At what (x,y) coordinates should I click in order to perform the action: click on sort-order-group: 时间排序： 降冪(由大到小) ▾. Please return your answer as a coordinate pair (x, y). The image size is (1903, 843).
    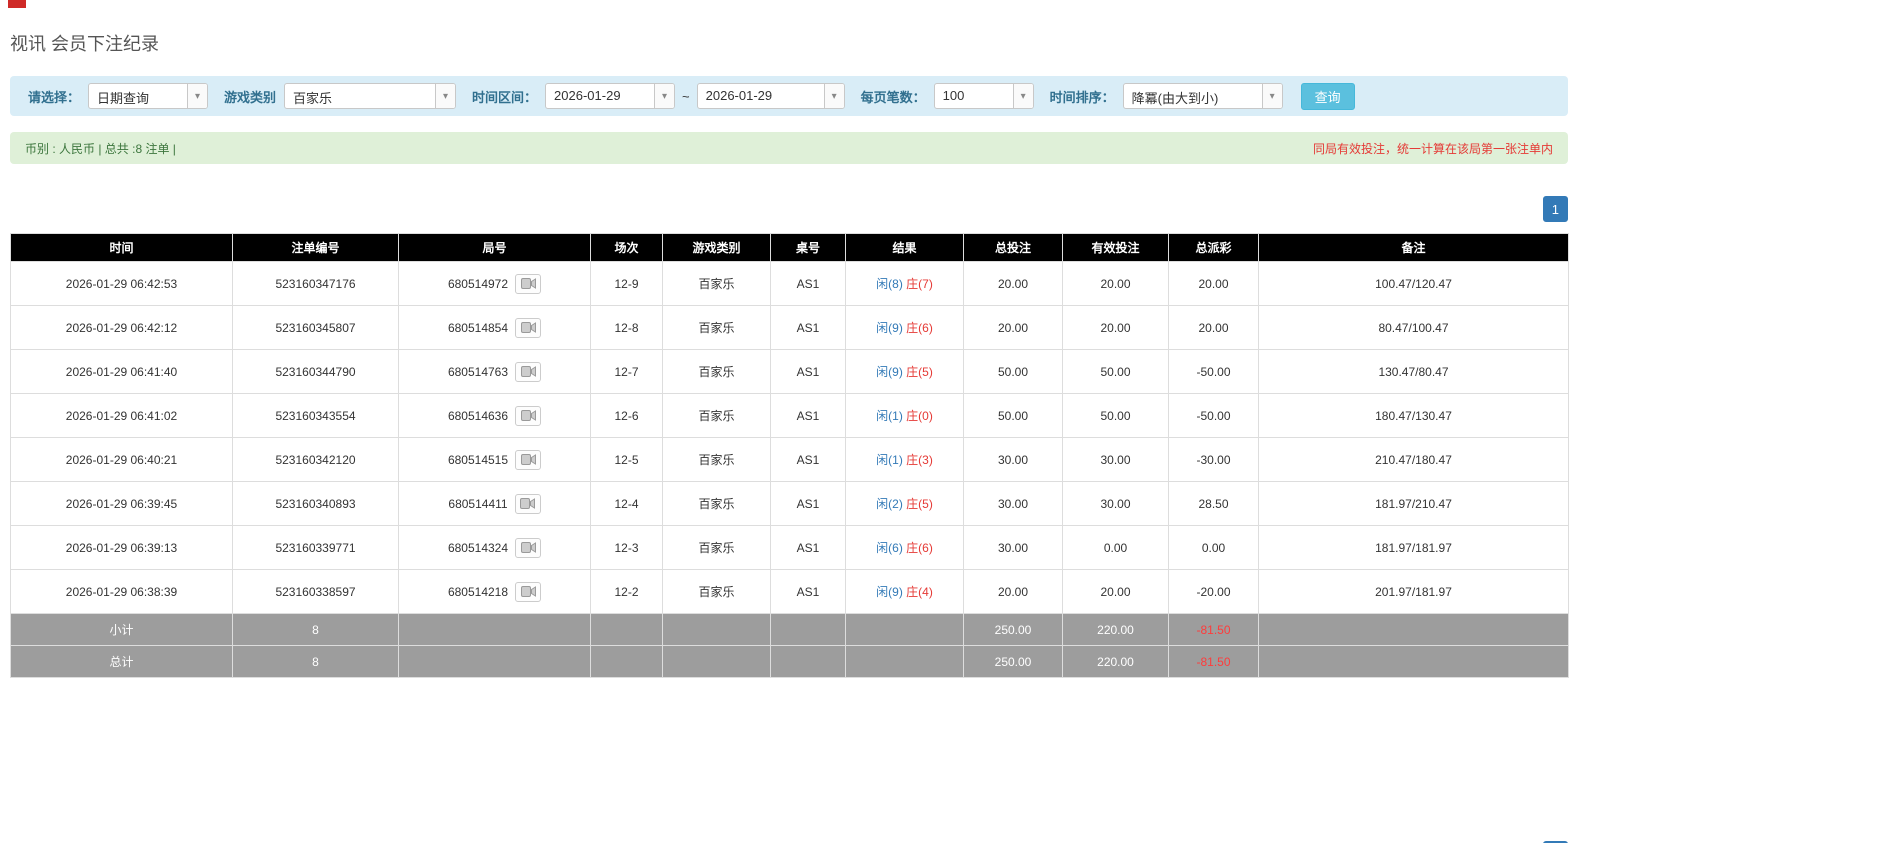
    Looking at the image, I should click on (1166, 96).